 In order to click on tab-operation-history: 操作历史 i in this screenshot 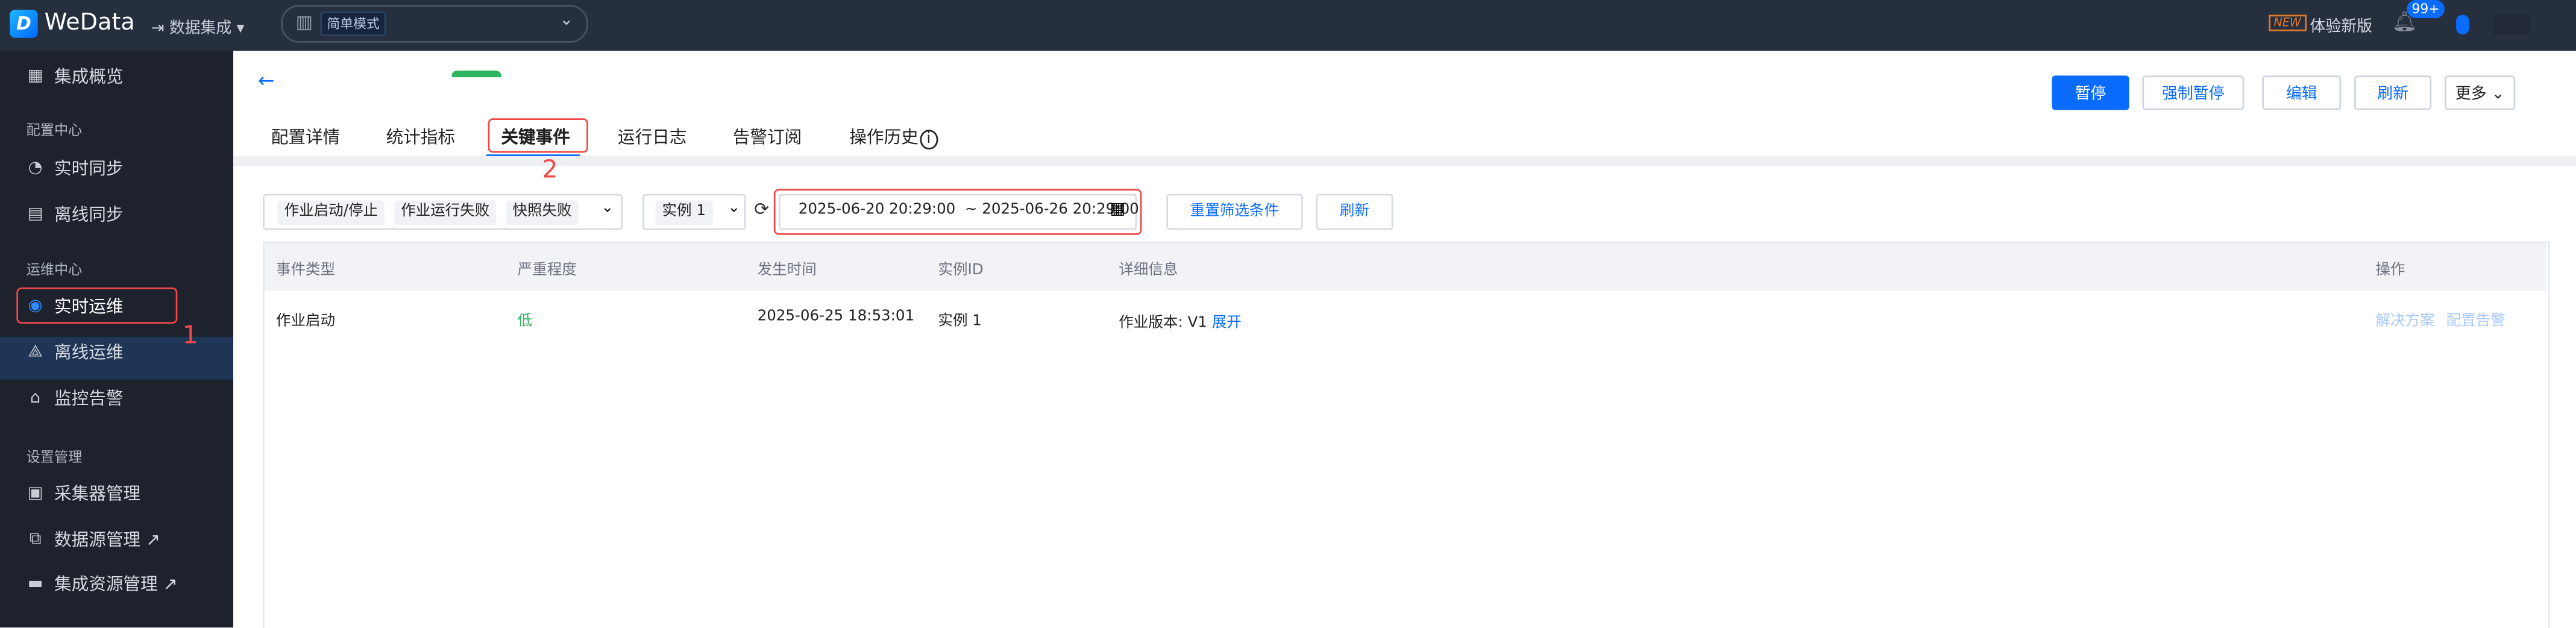, I will do `click(893, 137)`.